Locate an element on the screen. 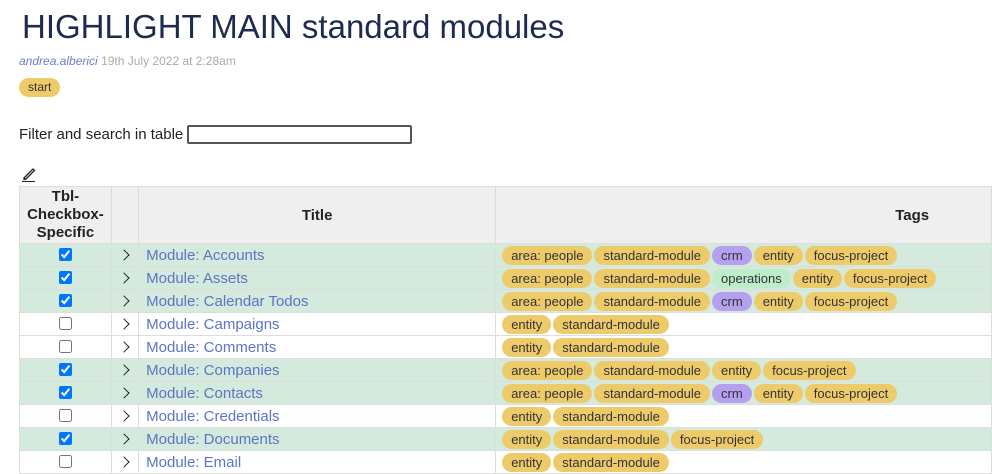  module-title-link: Module: Calendar Todos is located at coordinates (227, 301).